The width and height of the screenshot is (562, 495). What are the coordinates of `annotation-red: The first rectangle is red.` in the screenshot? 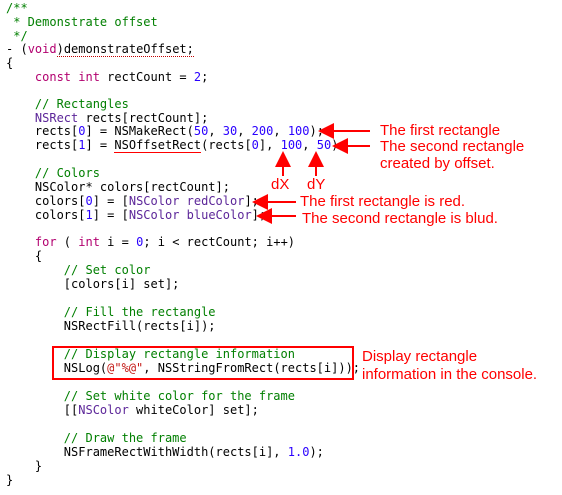 It's located at (383, 201).